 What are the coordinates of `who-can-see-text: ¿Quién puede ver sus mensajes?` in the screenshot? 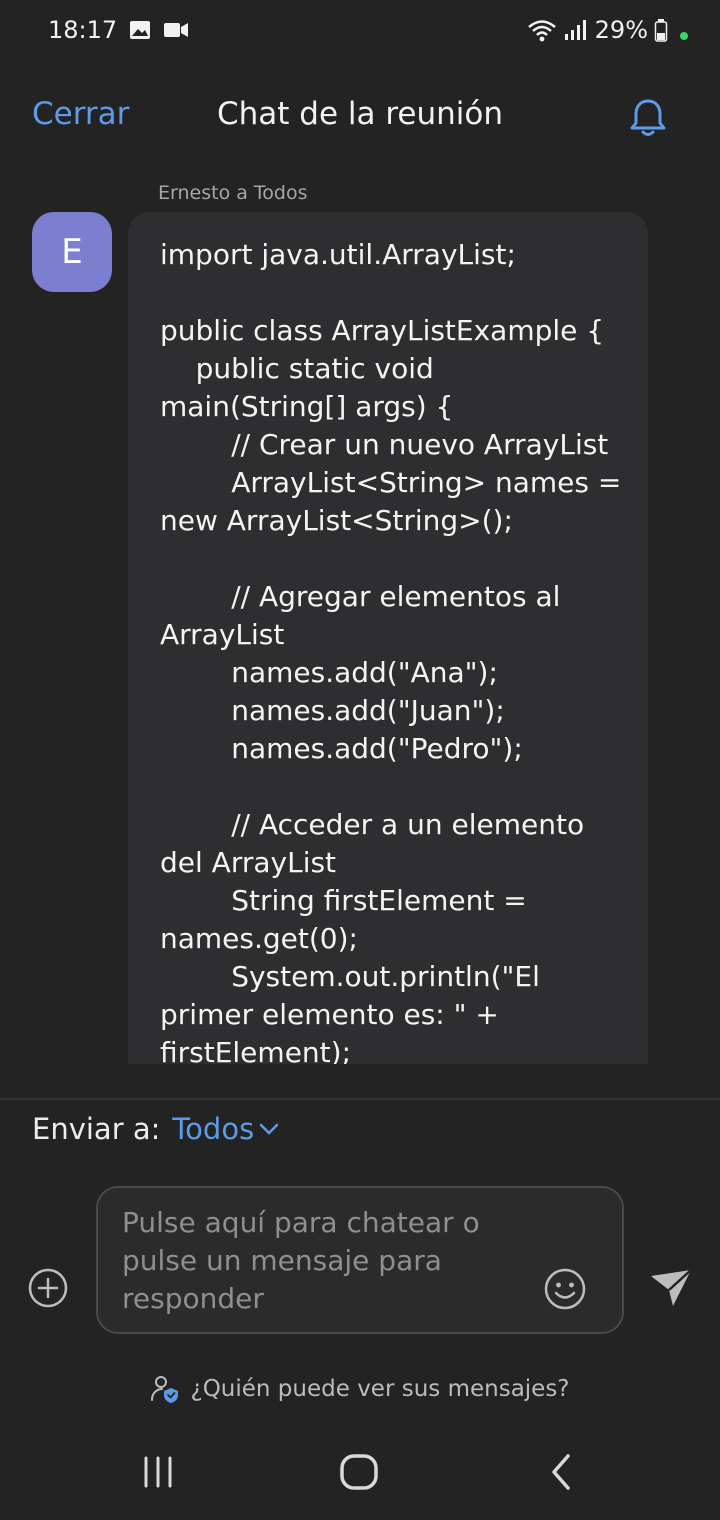 It's located at (380, 1389).